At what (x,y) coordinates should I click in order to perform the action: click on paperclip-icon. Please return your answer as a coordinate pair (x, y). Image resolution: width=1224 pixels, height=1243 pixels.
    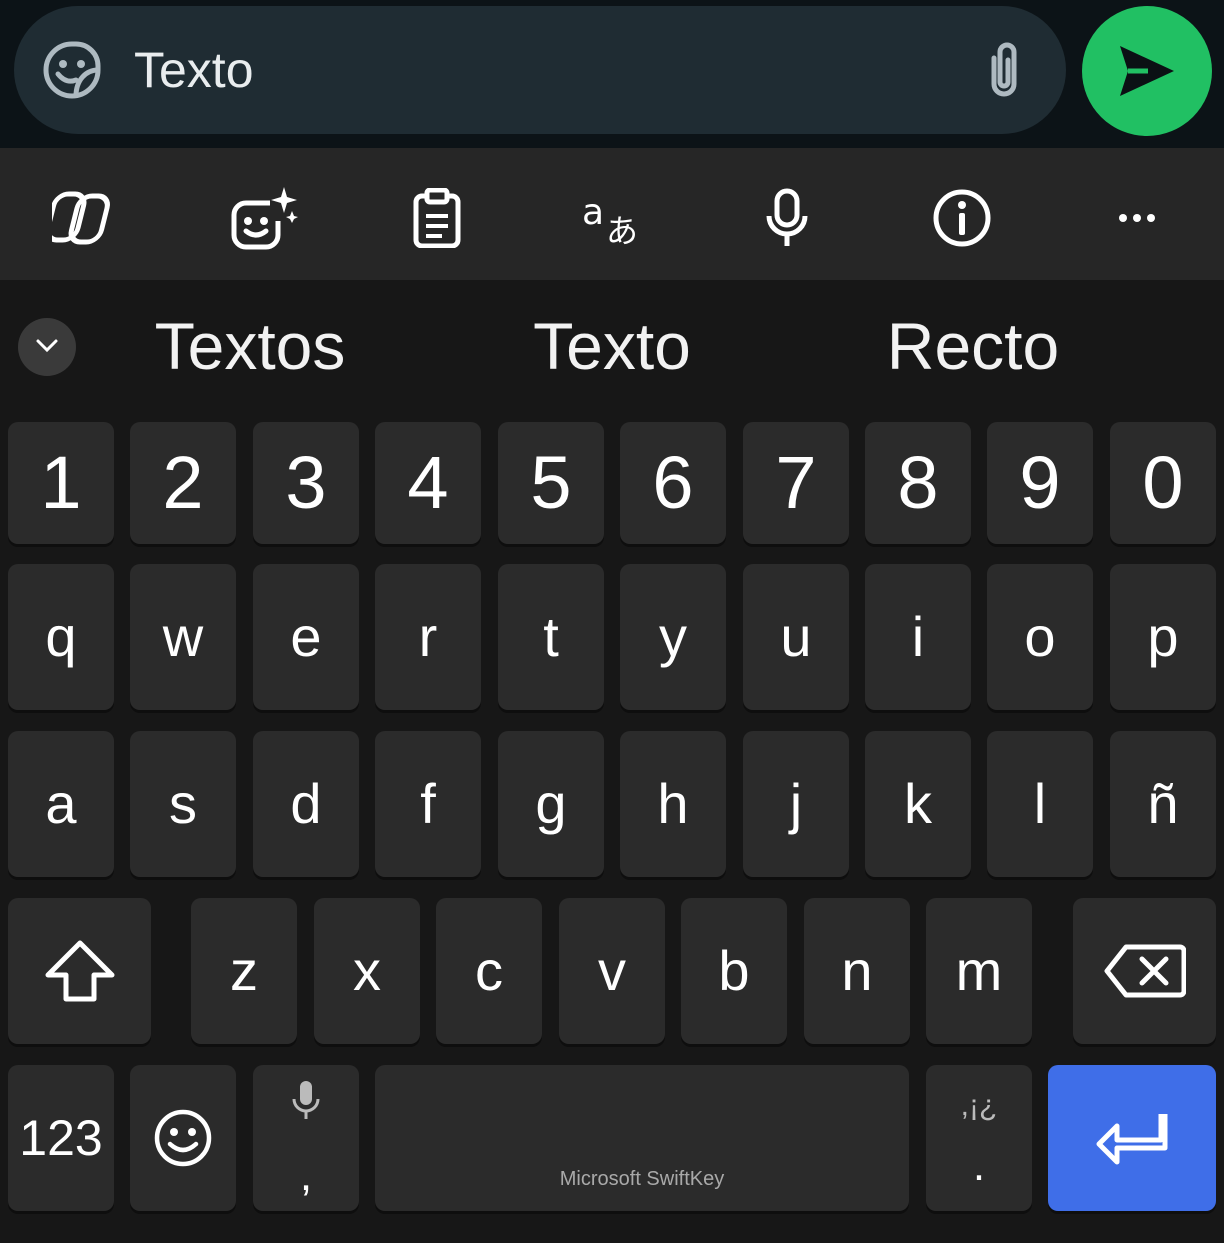
    Looking at the image, I should click on (1004, 71).